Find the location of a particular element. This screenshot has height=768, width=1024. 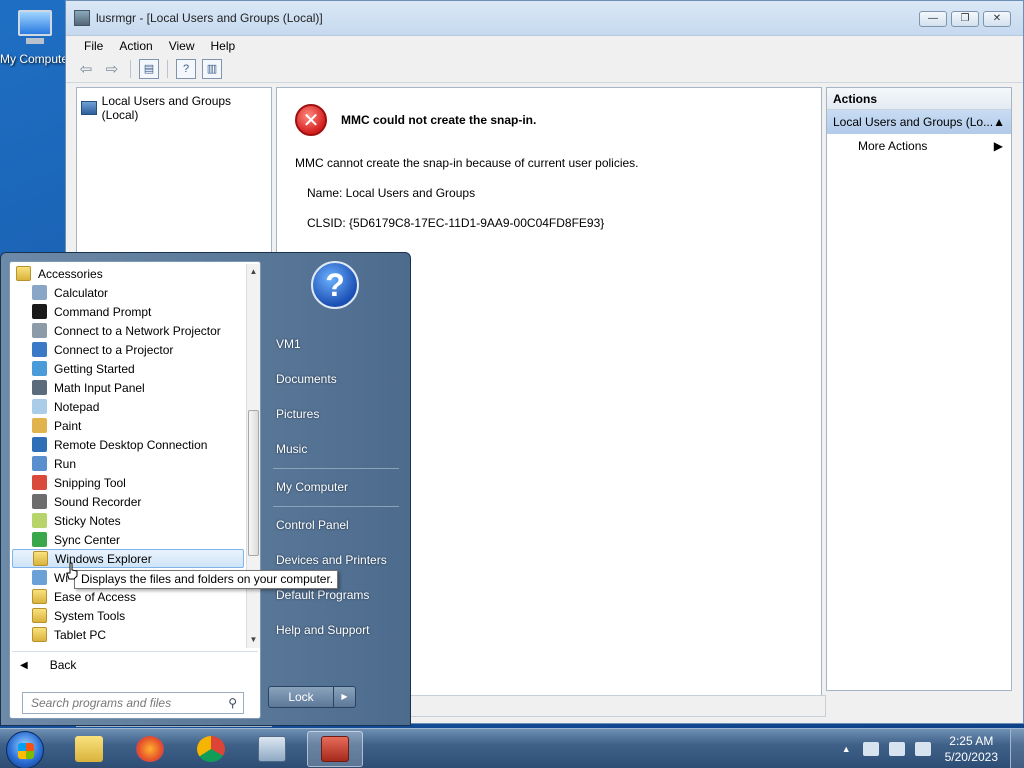

program-item: Remote Desktop Connection is located at coordinates (129, 444).